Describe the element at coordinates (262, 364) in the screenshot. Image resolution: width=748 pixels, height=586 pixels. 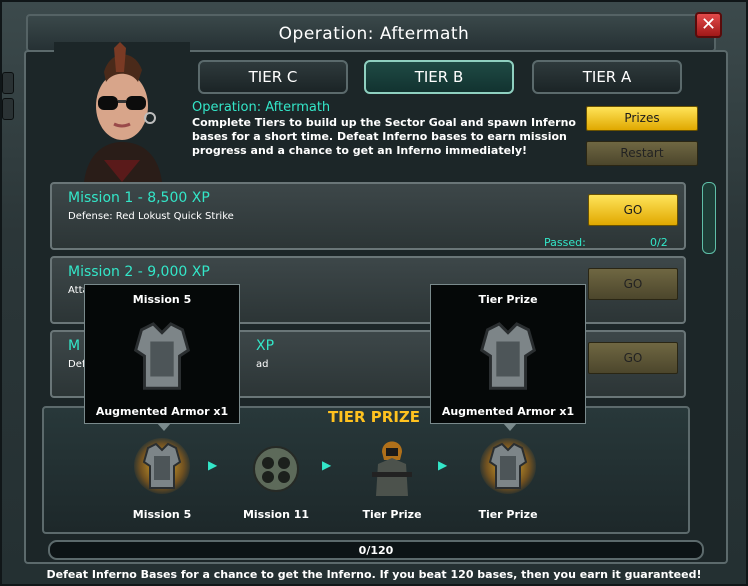
I see `mission-objective-tail: ad` at that location.